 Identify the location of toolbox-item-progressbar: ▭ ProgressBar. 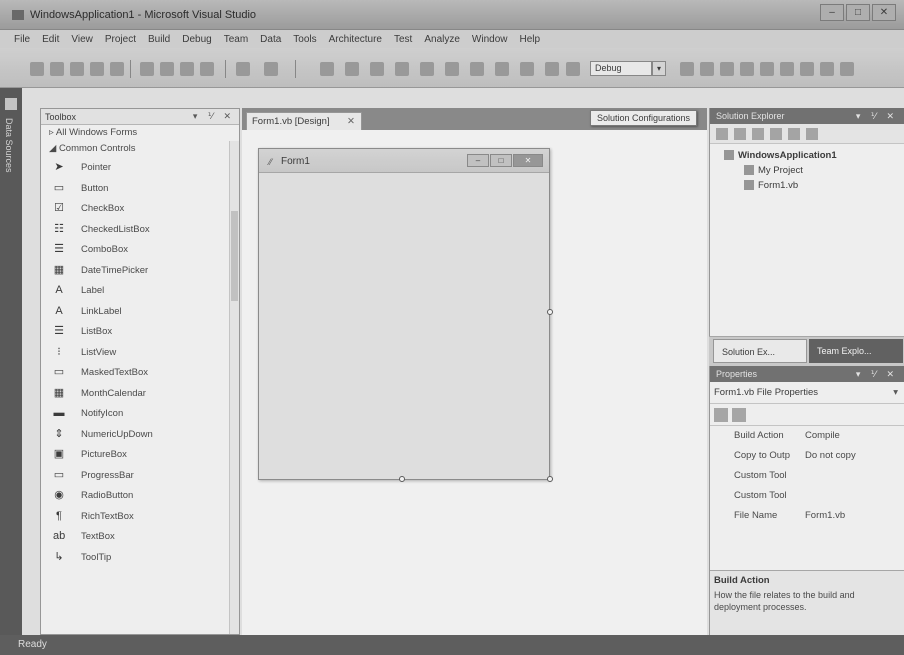
(140, 475).